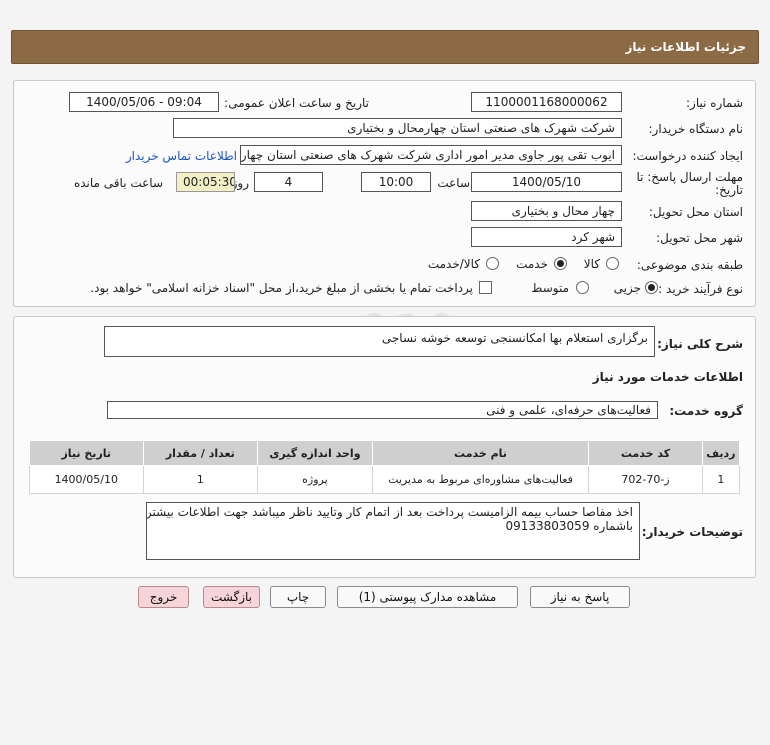  What do you see at coordinates (550, 288) in the screenshot?
I see `process-option-medium: متوسط` at bounding box center [550, 288].